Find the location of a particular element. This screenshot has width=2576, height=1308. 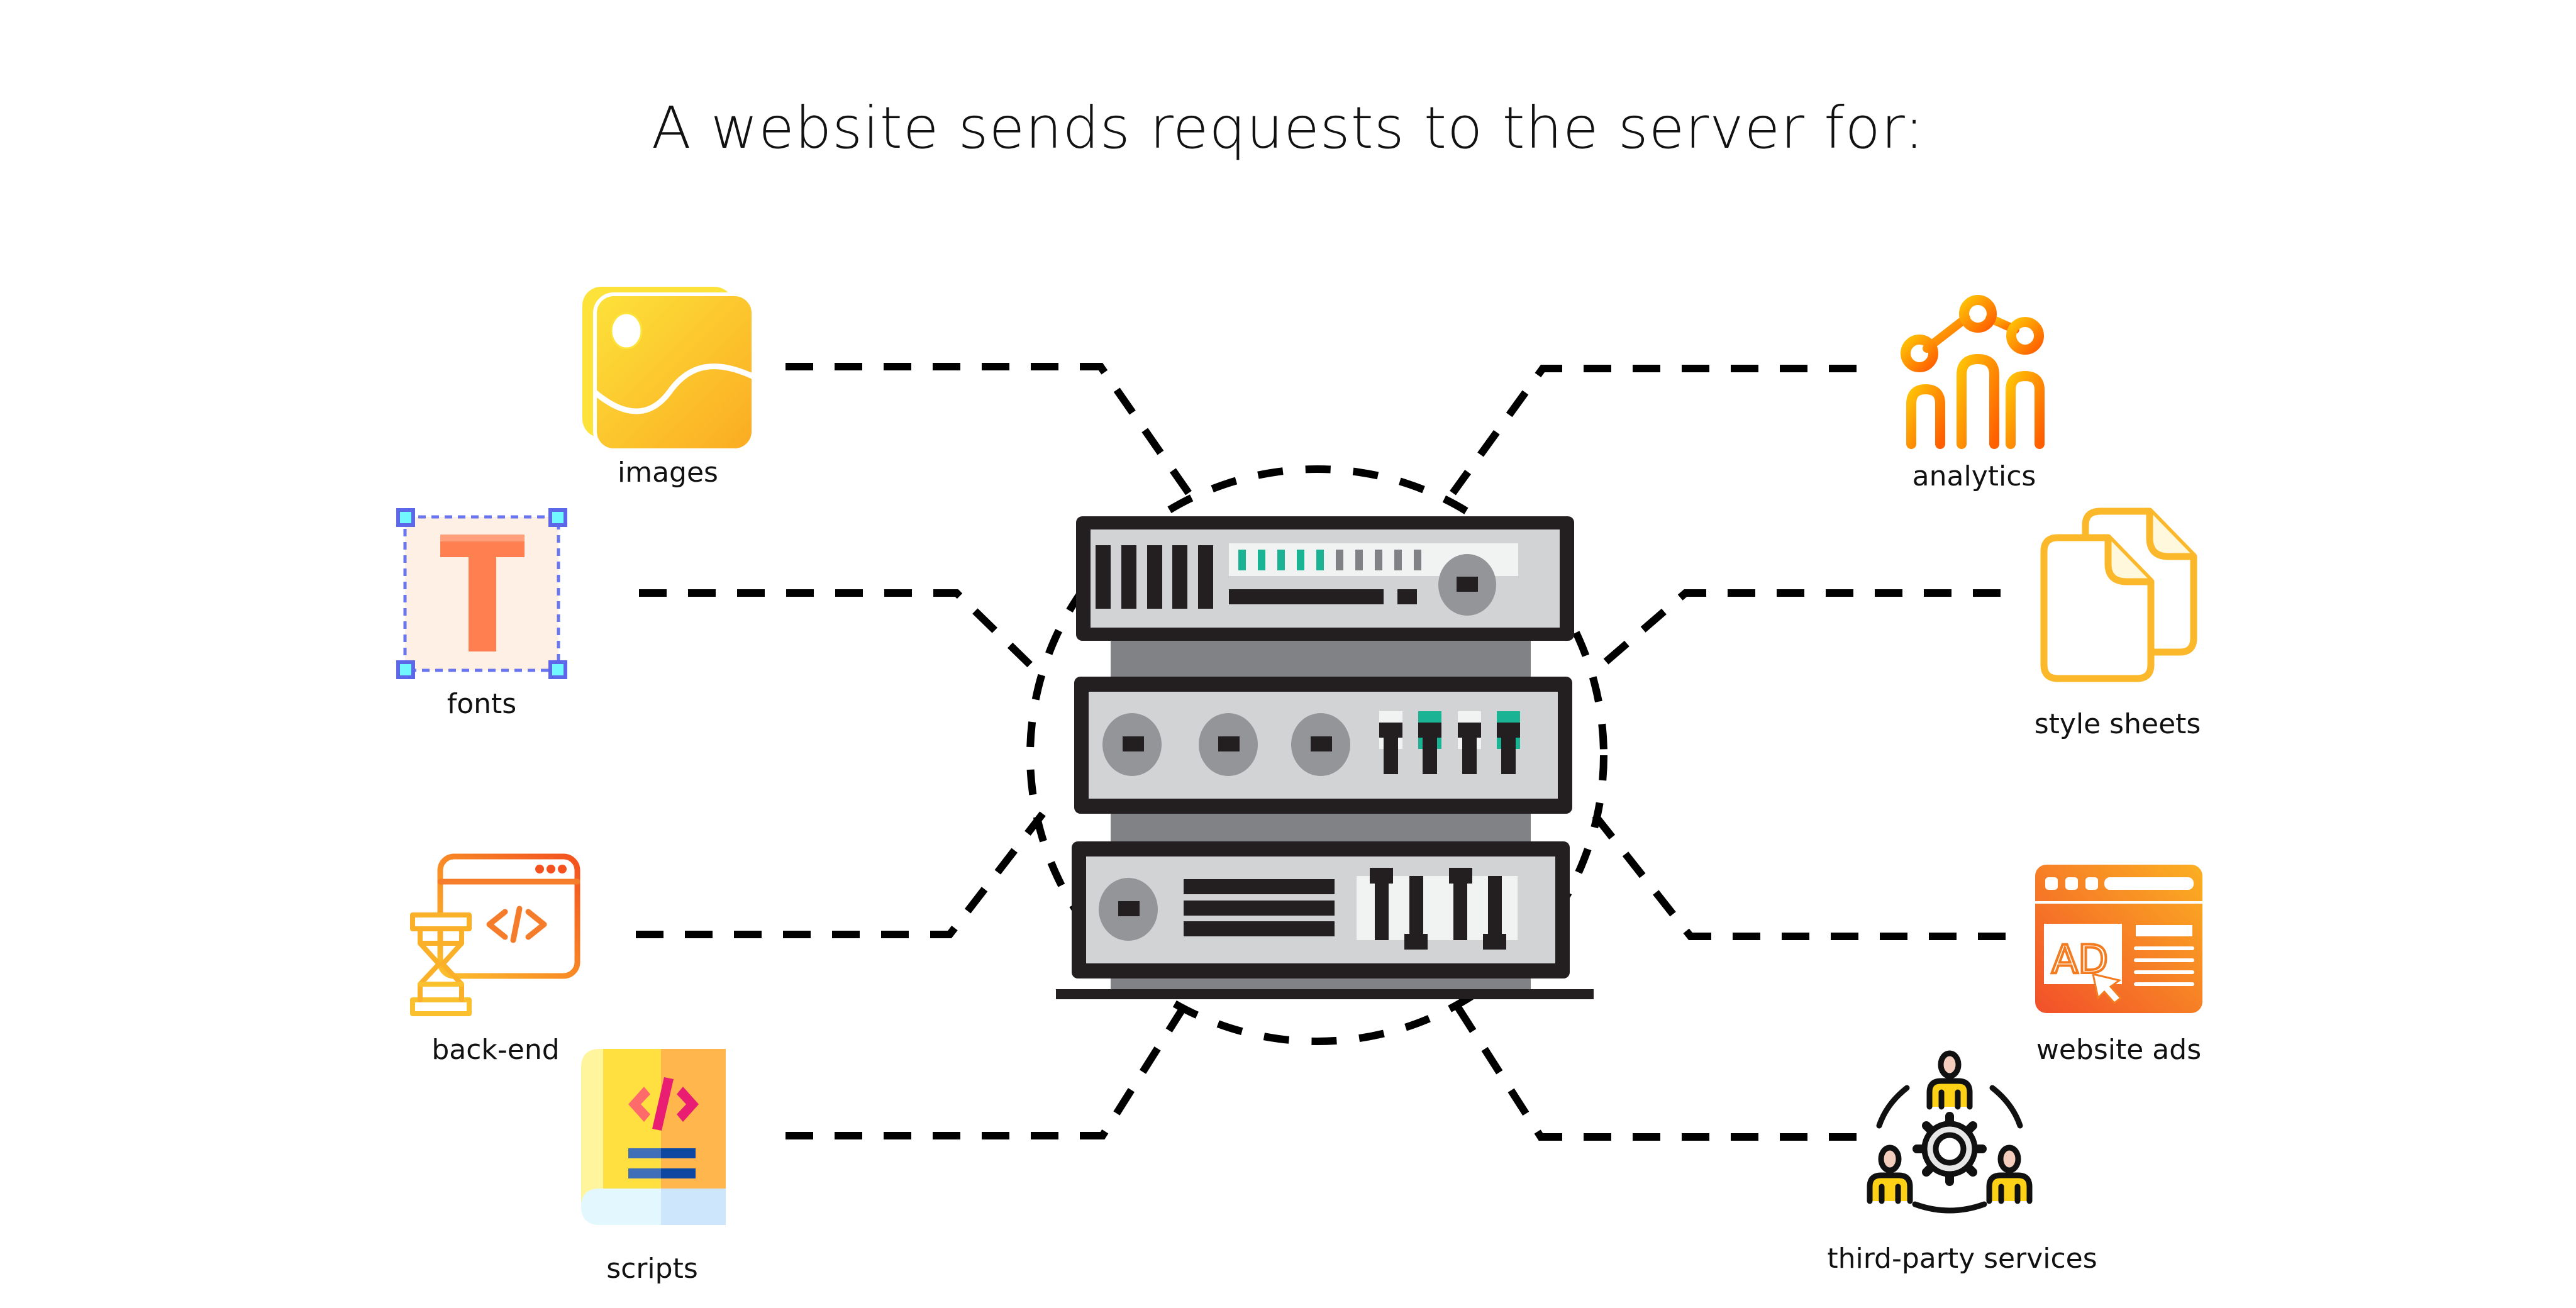

connector-fonts is located at coordinates (840, 632).